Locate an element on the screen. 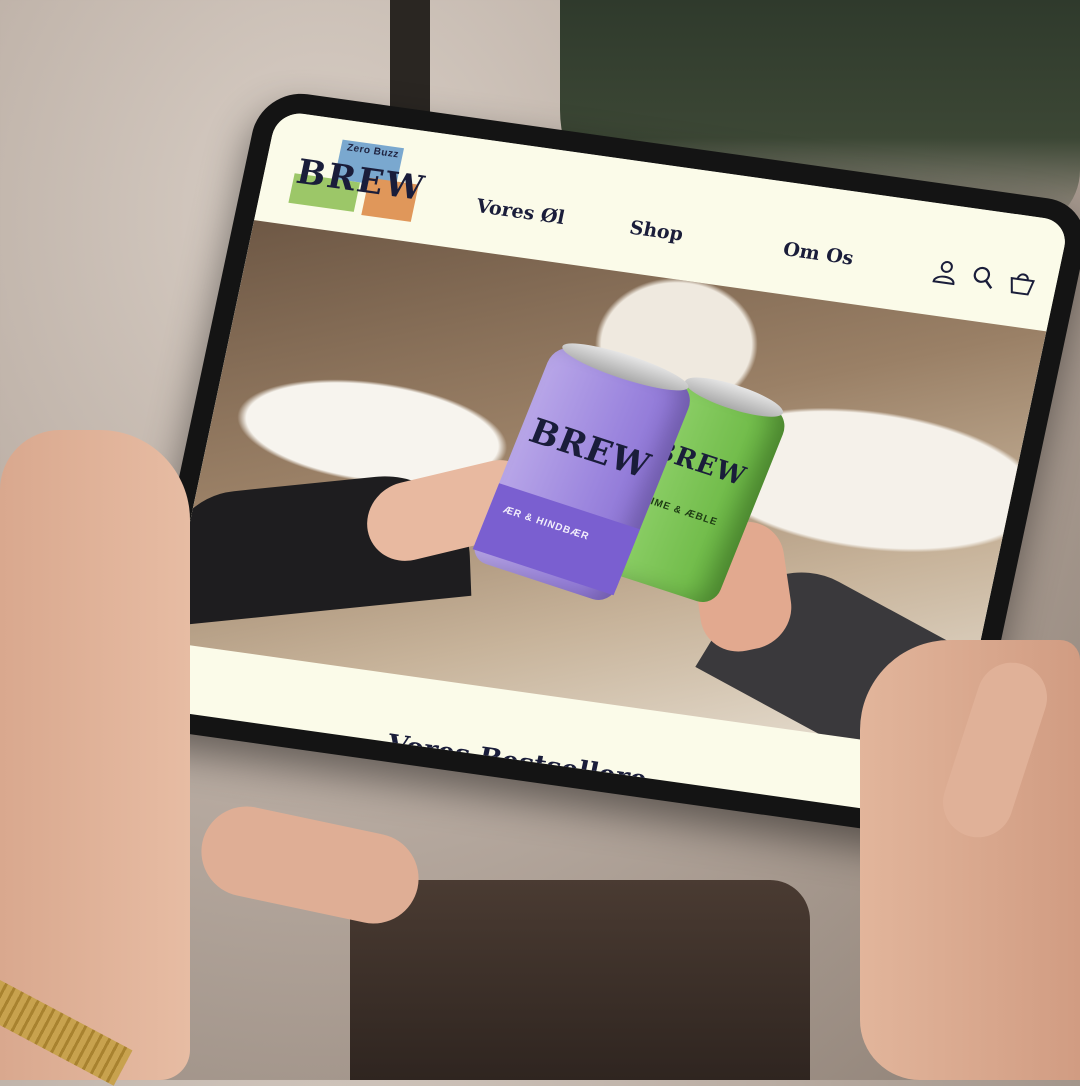 This screenshot has width=1080, height=1086. left-hand is located at coordinates (95, 755).